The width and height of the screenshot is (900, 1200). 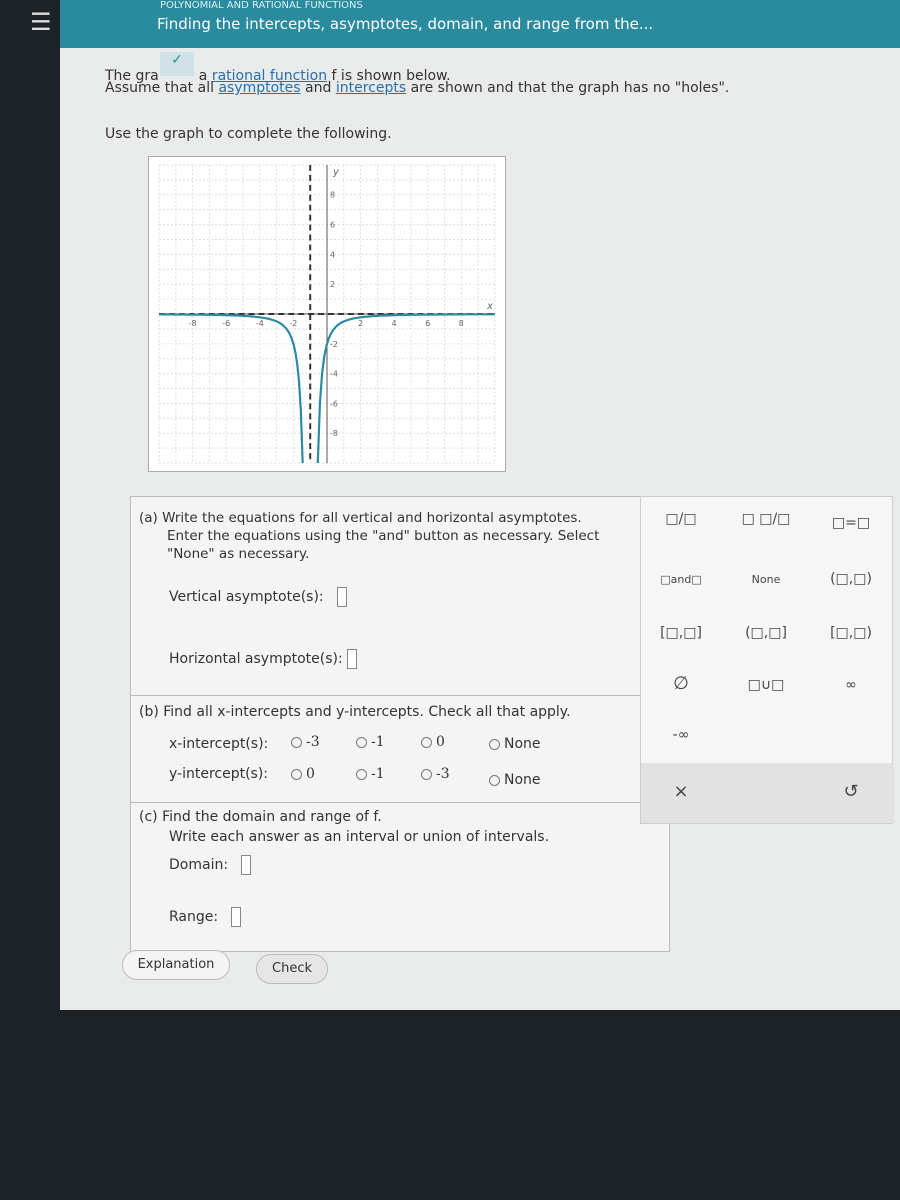 What do you see at coordinates (303, 774) in the screenshot?
I see `y-option-1: 0` at bounding box center [303, 774].